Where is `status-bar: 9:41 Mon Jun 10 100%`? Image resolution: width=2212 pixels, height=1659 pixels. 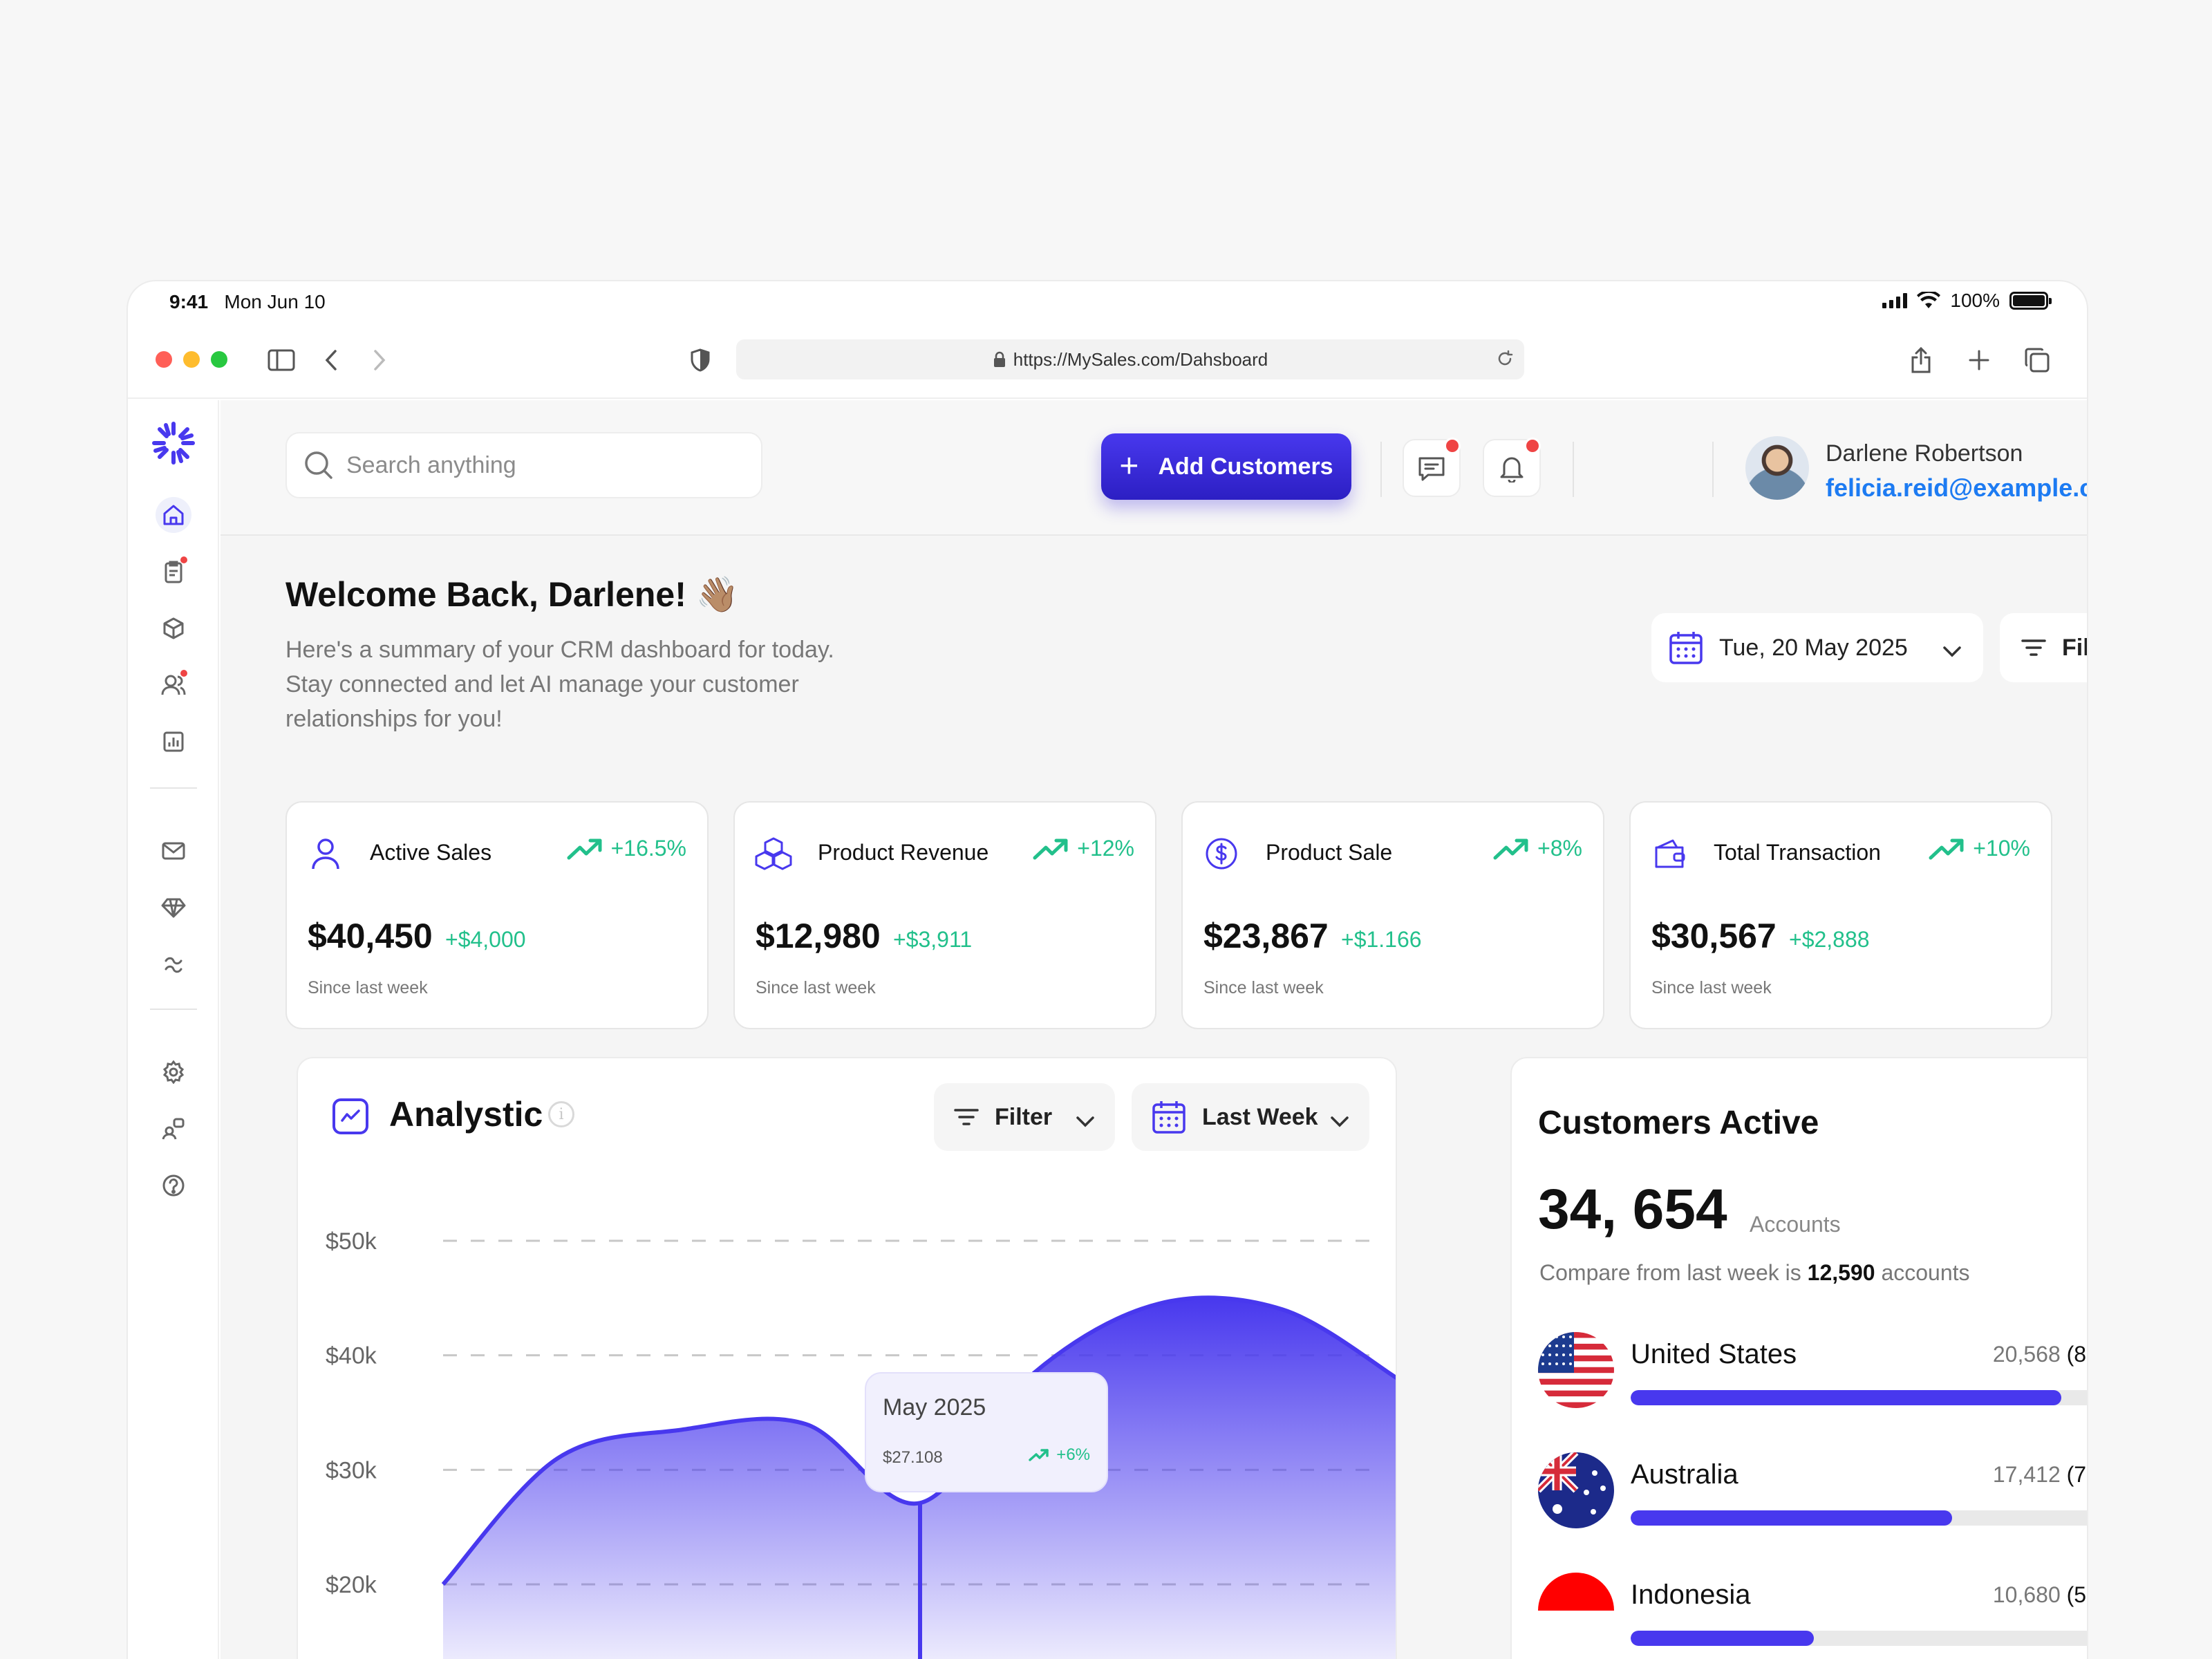 status-bar: 9:41 Mon Jun 10 100% is located at coordinates (1107, 300).